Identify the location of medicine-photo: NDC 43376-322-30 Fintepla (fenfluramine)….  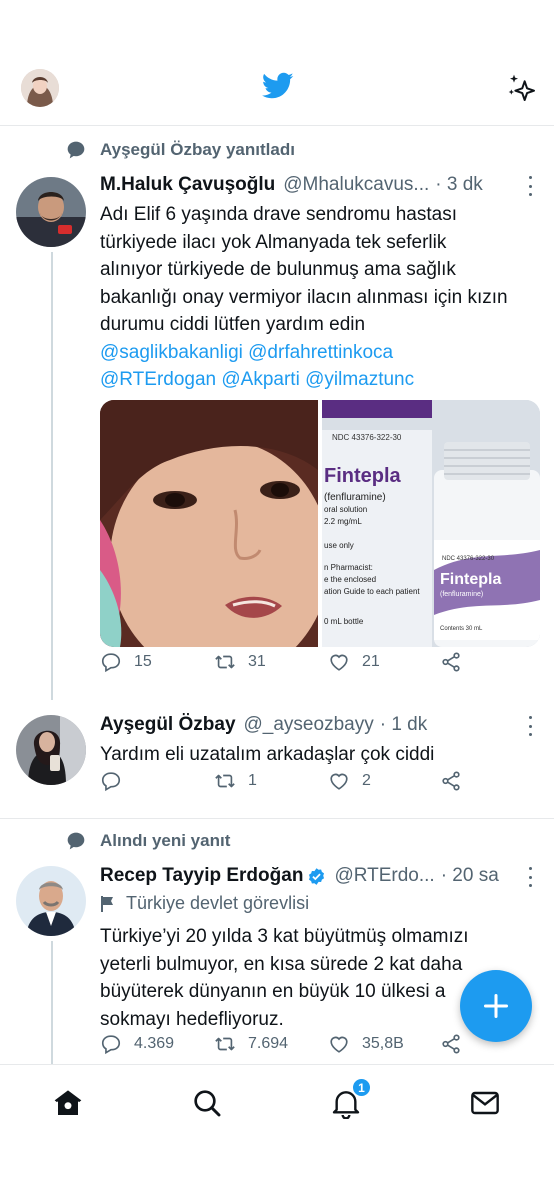
(431, 523).